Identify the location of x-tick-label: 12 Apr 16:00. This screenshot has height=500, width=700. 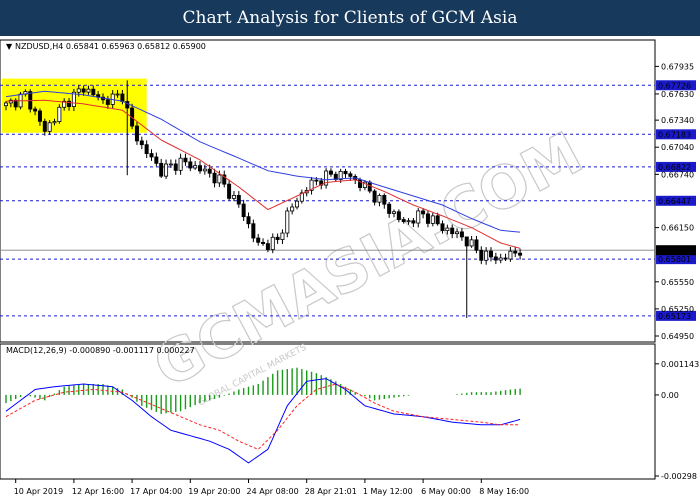
(98, 491).